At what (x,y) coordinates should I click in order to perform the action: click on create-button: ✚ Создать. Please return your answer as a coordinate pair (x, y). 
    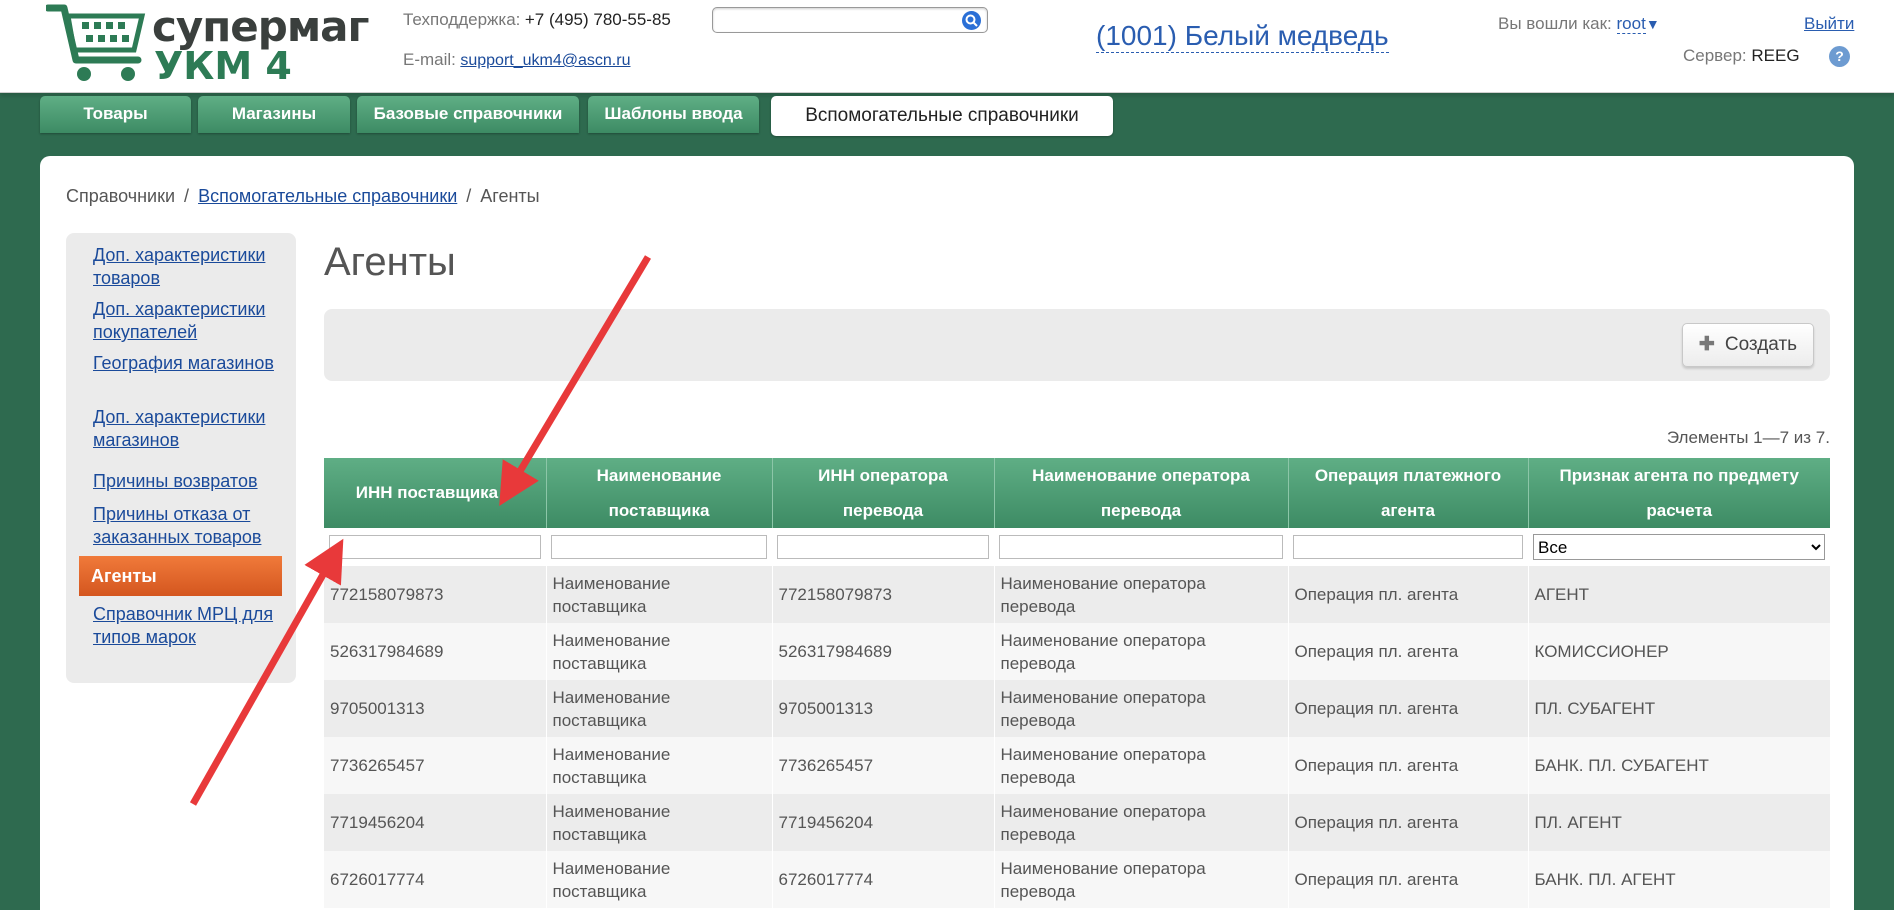
    Looking at the image, I should click on (1748, 345).